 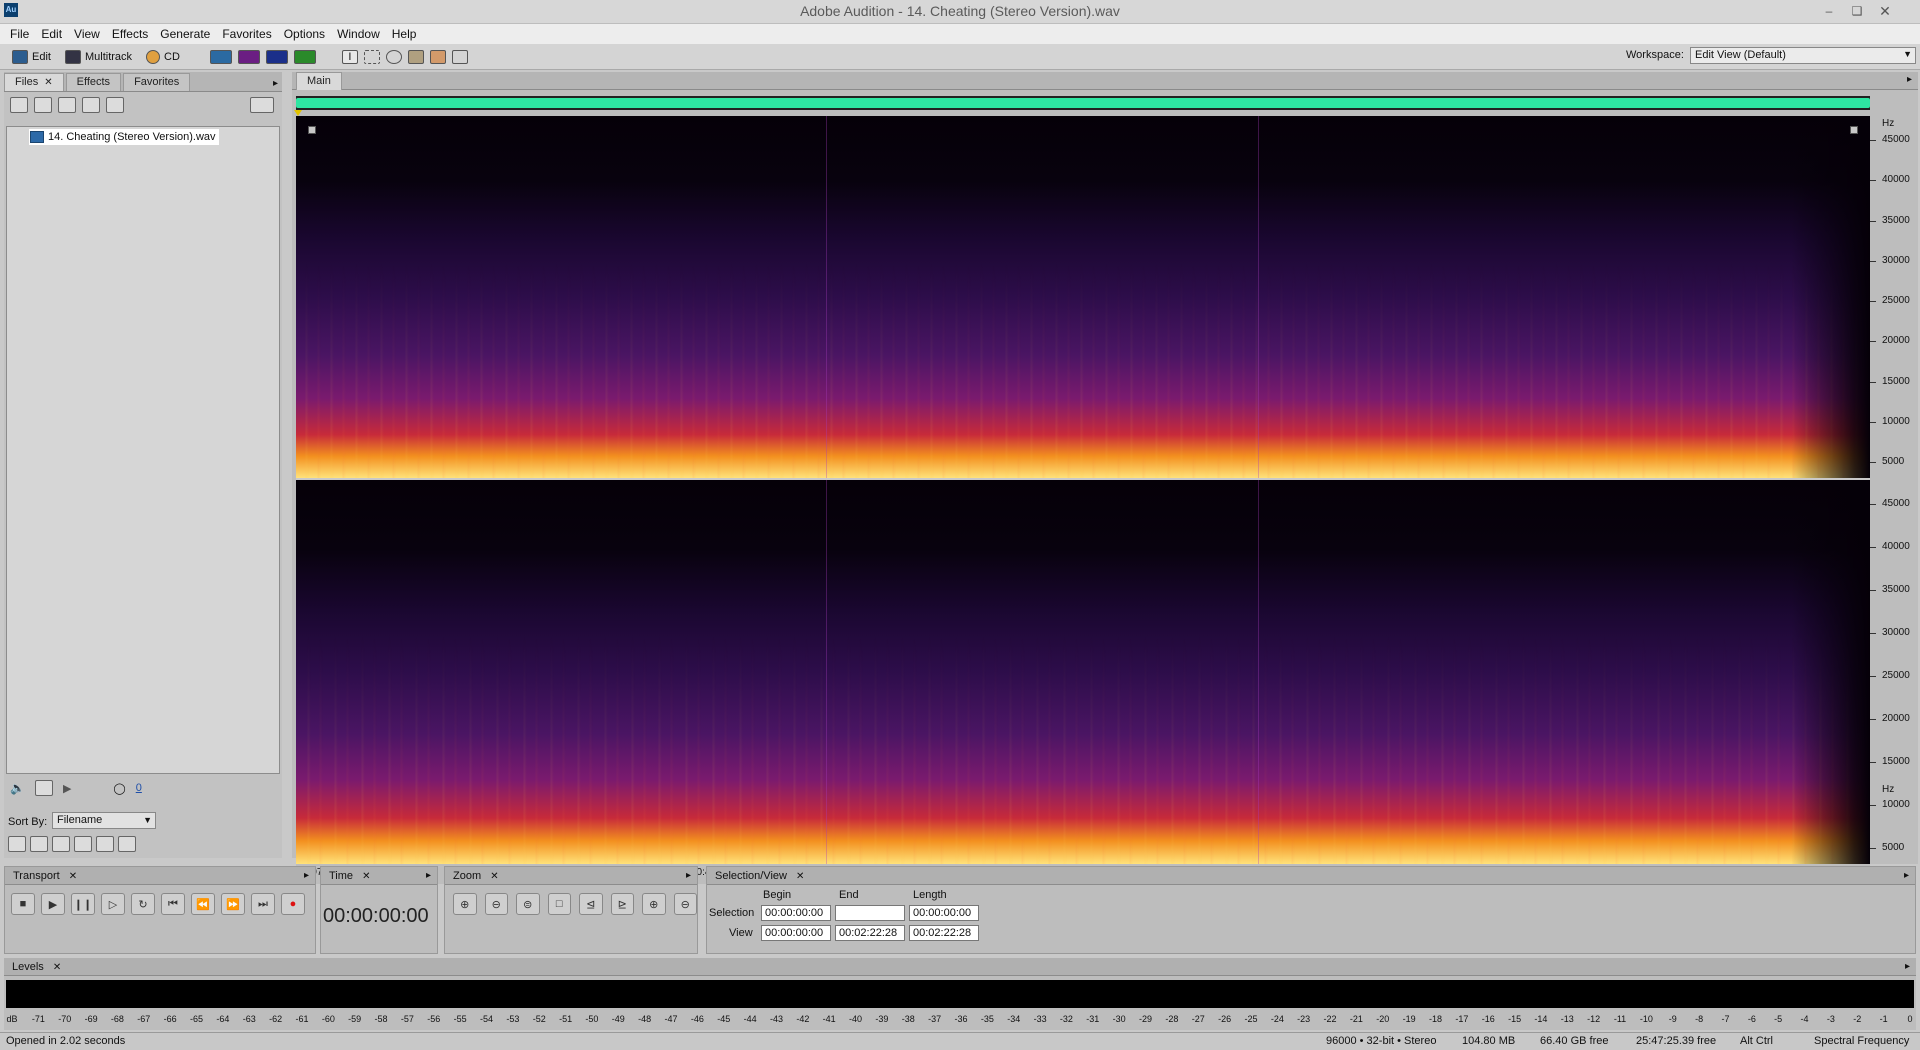 What do you see at coordinates (43, 788) in the screenshot?
I see `loop-icon` at bounding box center [43, 788].